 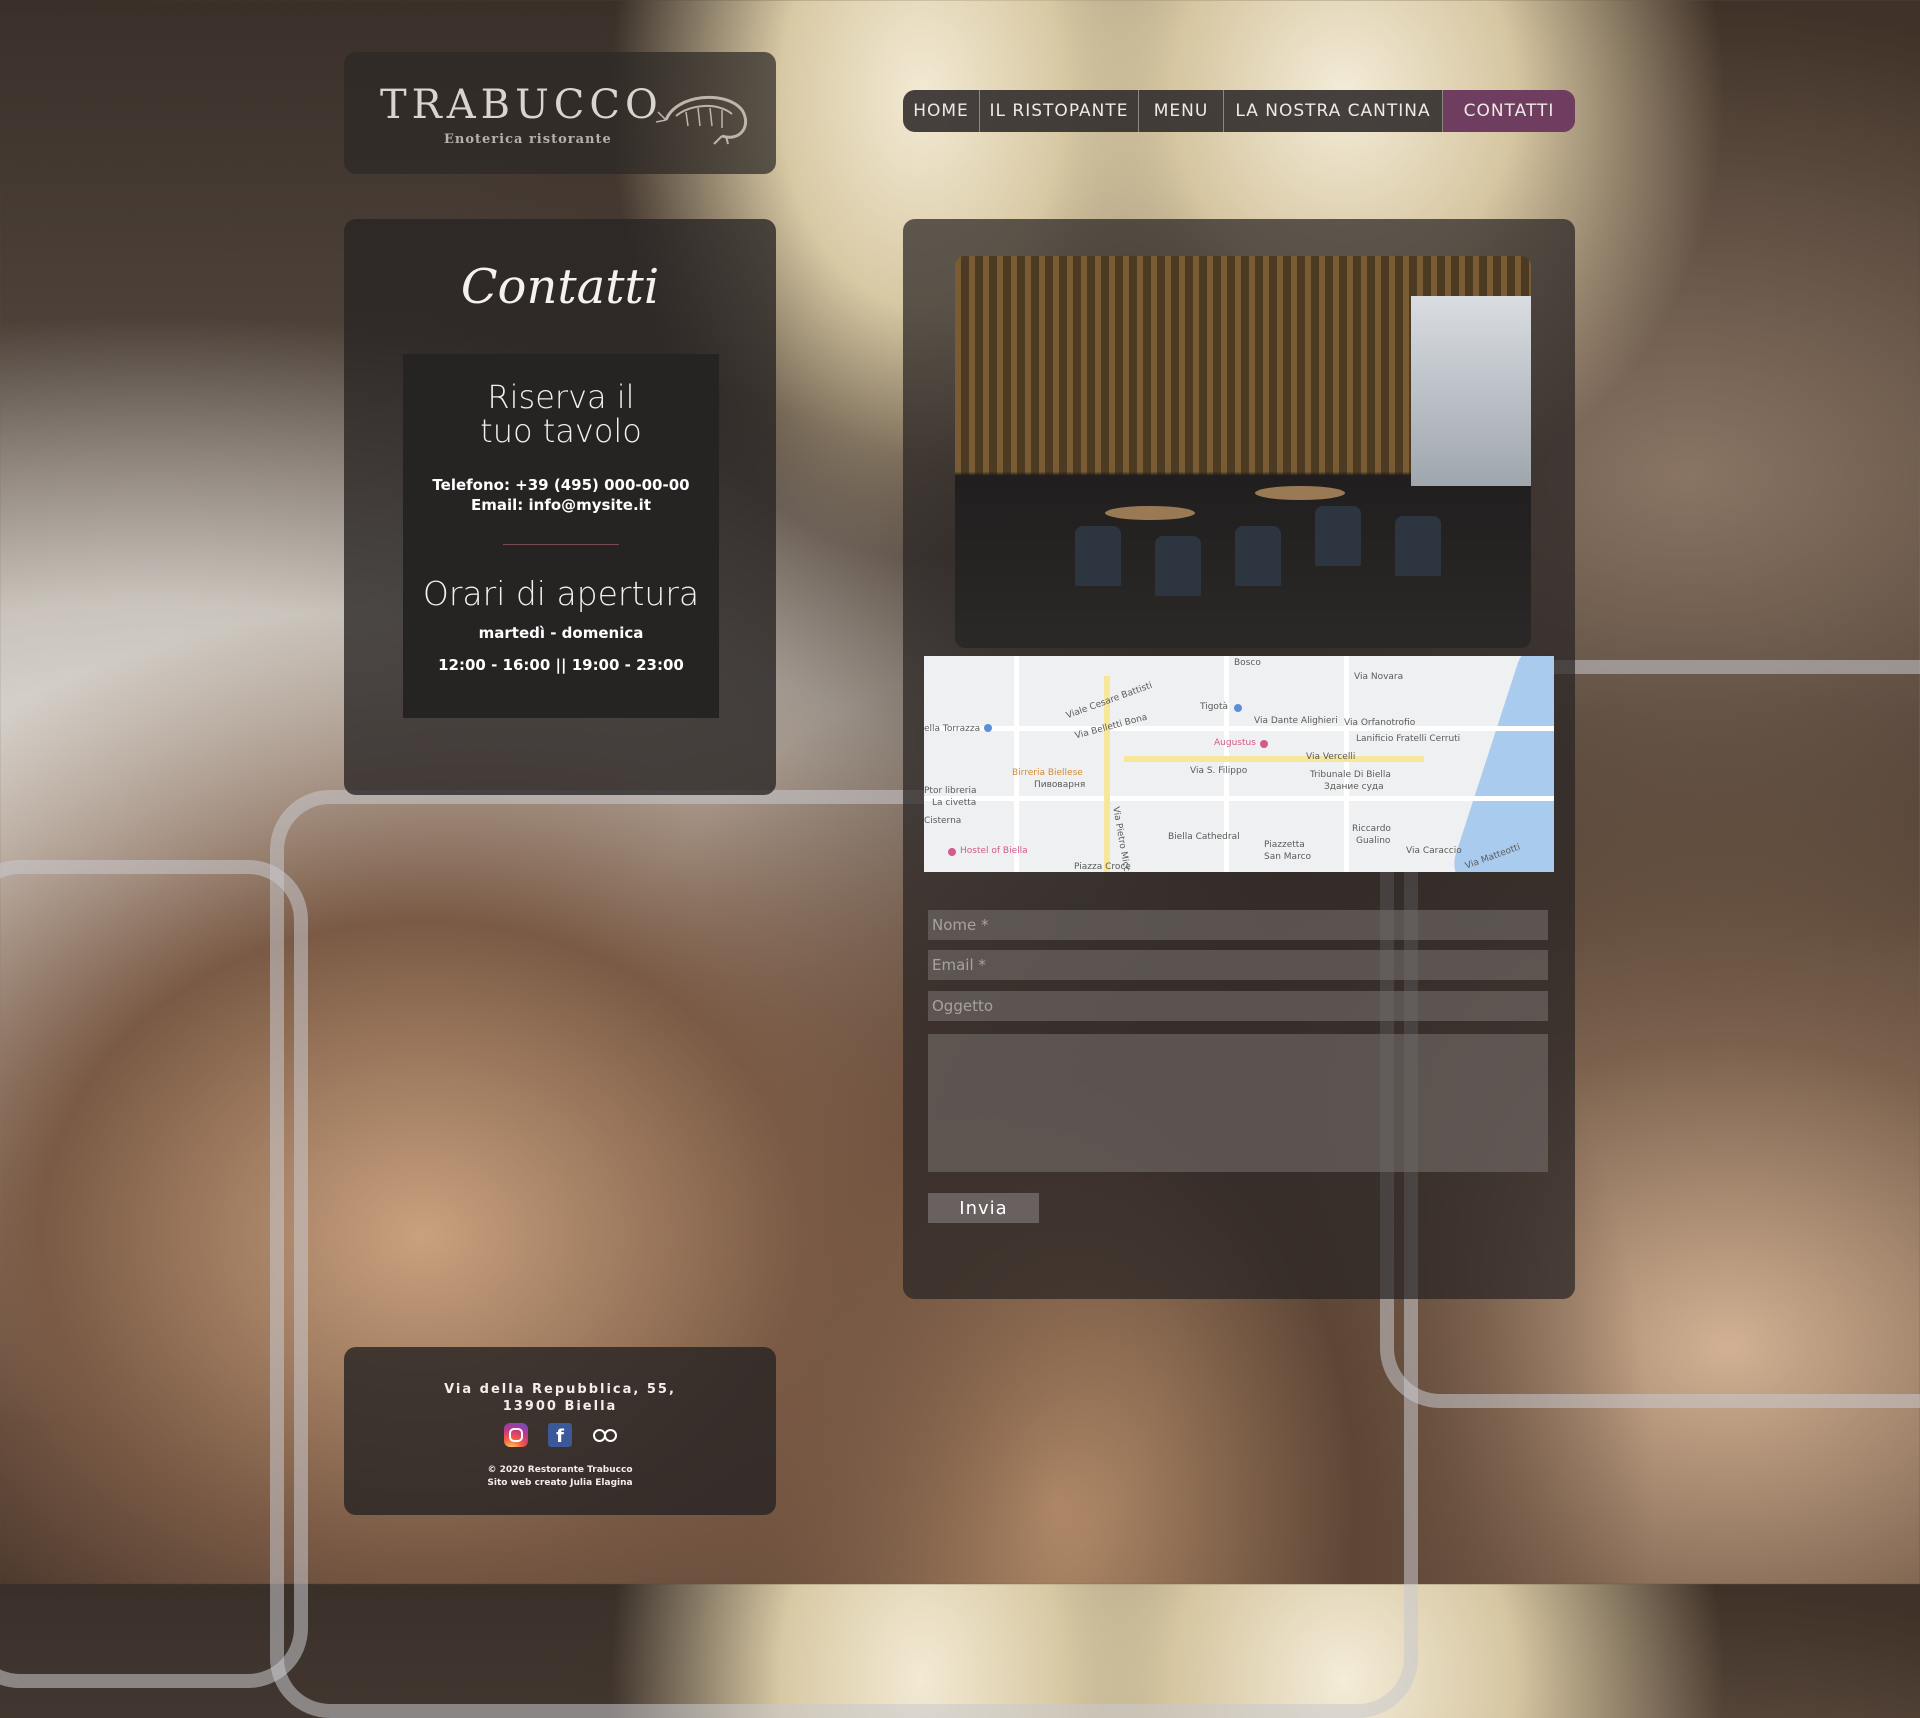 I want to click on footer-address: Via della Repubblica, 55, 13900 Biella, so click(x=560, y=1398).